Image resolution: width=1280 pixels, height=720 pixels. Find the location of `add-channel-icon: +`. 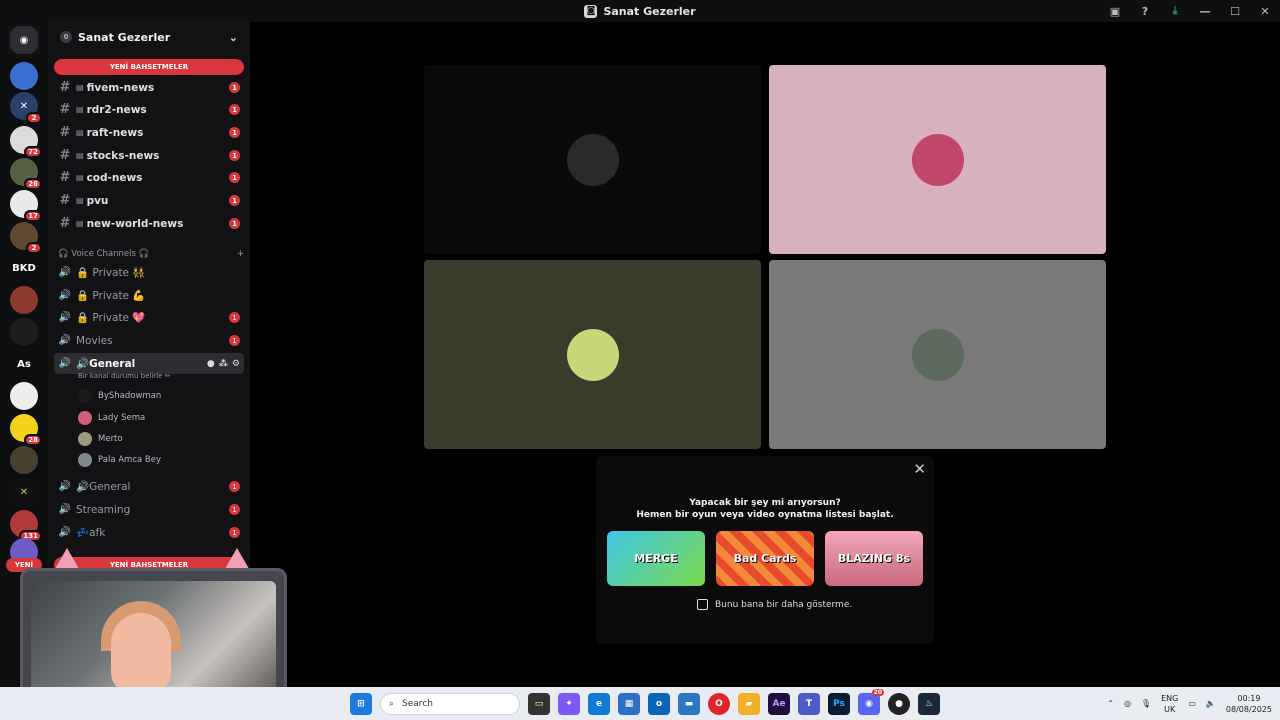

add-channel-icon: + is located at coordinates (240, 254).